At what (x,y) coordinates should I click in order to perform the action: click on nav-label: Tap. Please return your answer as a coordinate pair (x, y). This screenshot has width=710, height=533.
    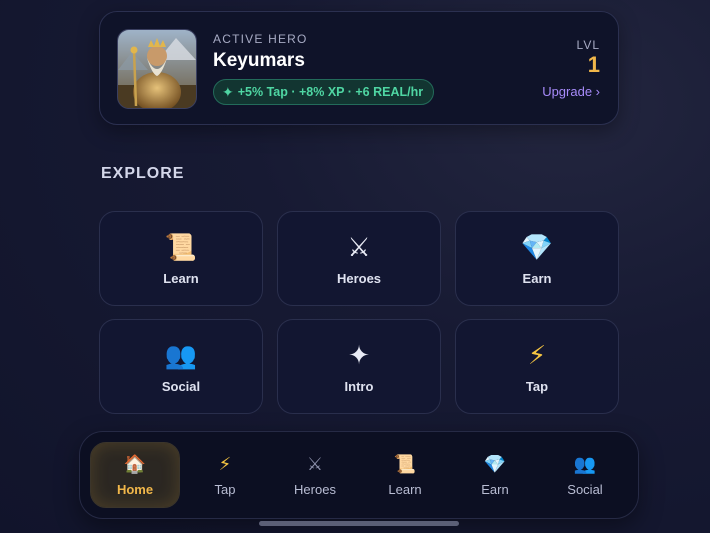
    Looking at the image, I should click on (225, 489).